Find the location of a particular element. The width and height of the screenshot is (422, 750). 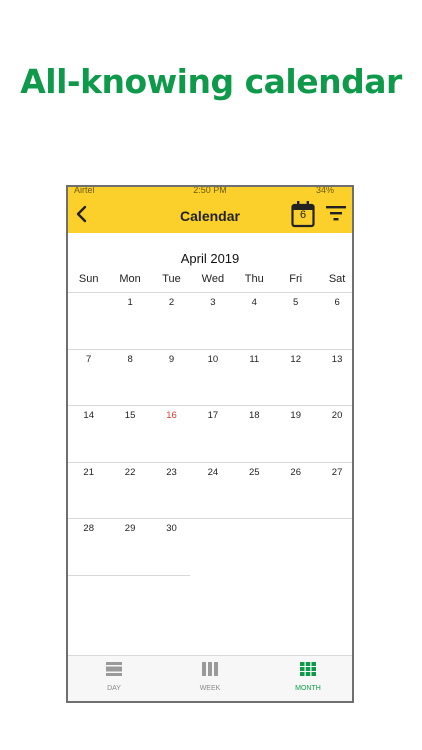

app-headline: All-knowing calendar is located at coordinates (211, 81).